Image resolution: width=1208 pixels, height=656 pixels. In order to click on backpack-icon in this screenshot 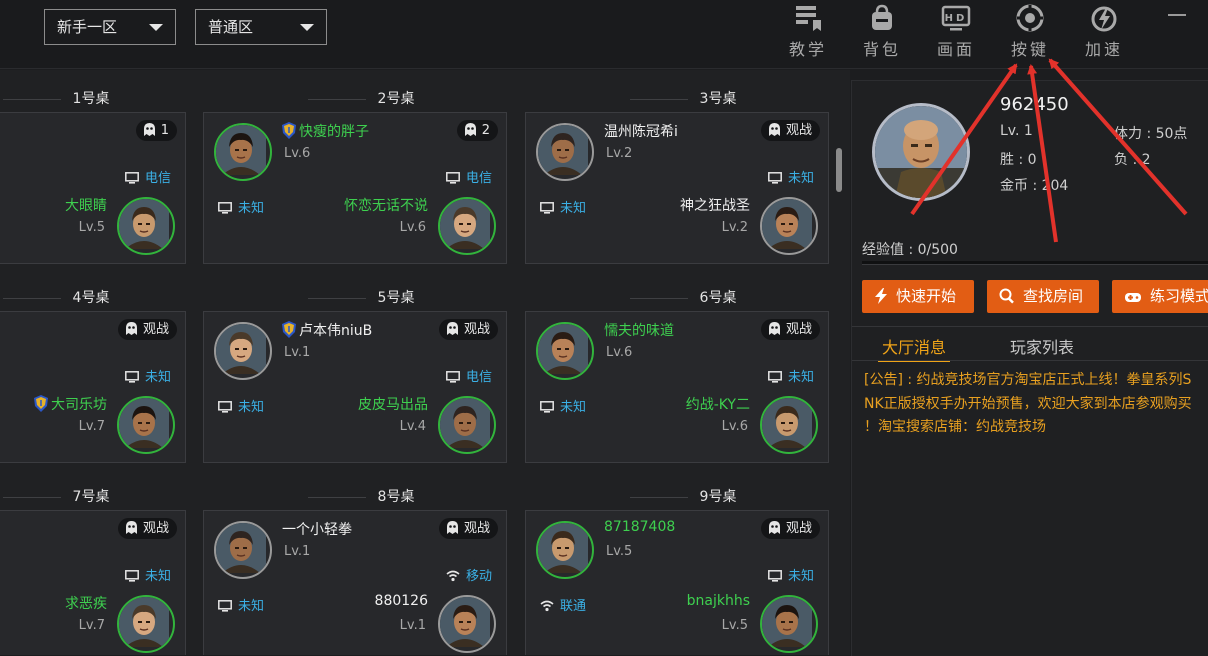, I will do `click(882, 17)`.